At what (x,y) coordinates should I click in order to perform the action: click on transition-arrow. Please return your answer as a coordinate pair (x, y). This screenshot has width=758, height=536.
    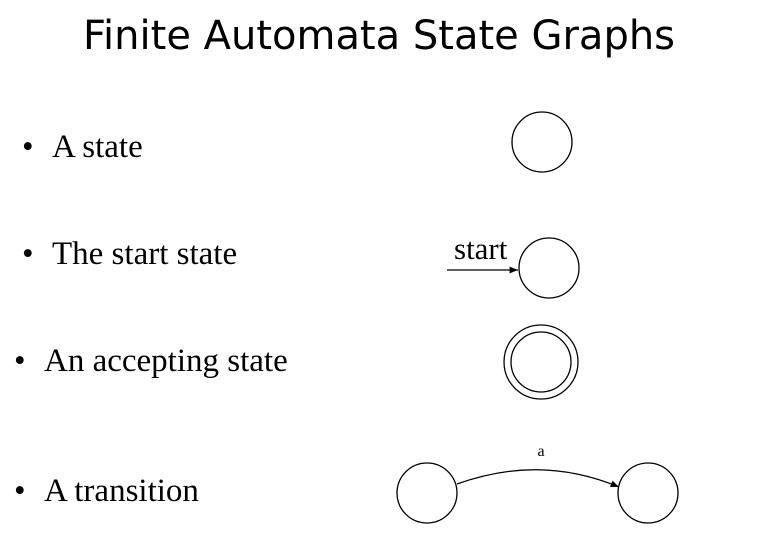
    Looking at the image, I should click on (538, 478).